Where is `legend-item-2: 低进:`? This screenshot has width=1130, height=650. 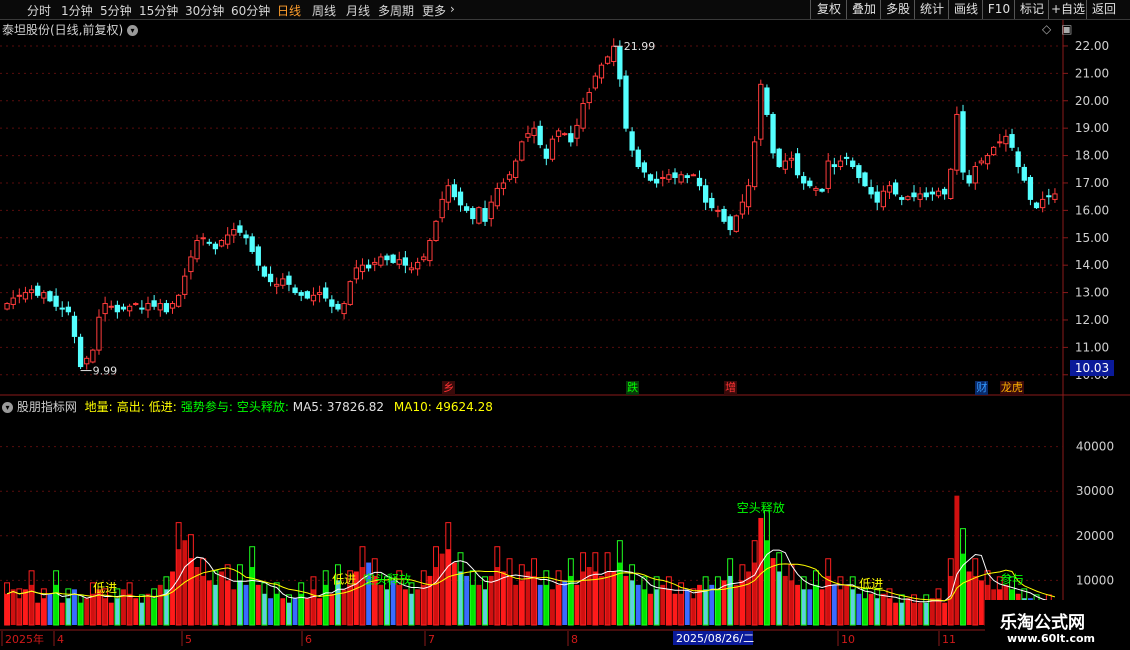 legend-item-2: 低进: is located at coordinates (162, 407).